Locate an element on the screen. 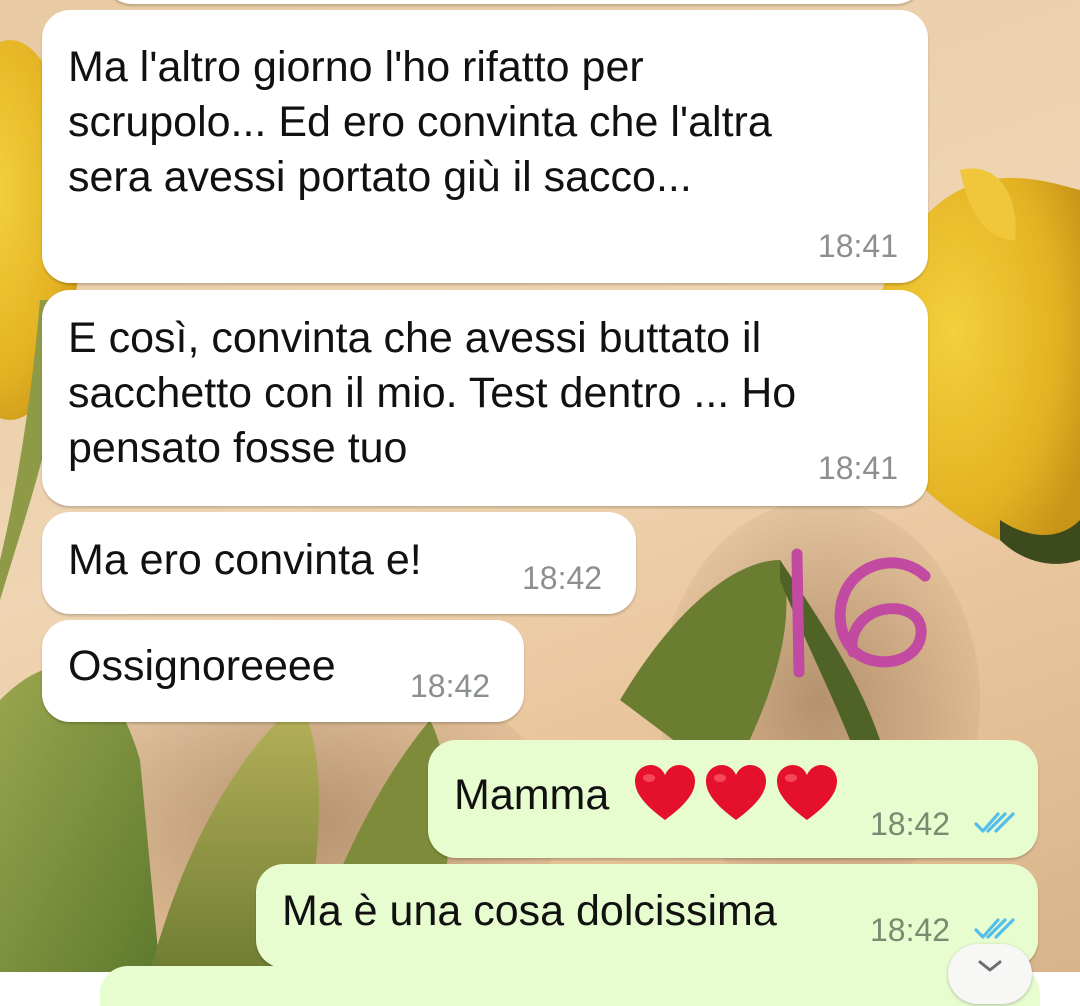 This screenshot has width=1080, height=1006. message-text: Ma è una cosa dolcissima is located at coordinates (529, 911).